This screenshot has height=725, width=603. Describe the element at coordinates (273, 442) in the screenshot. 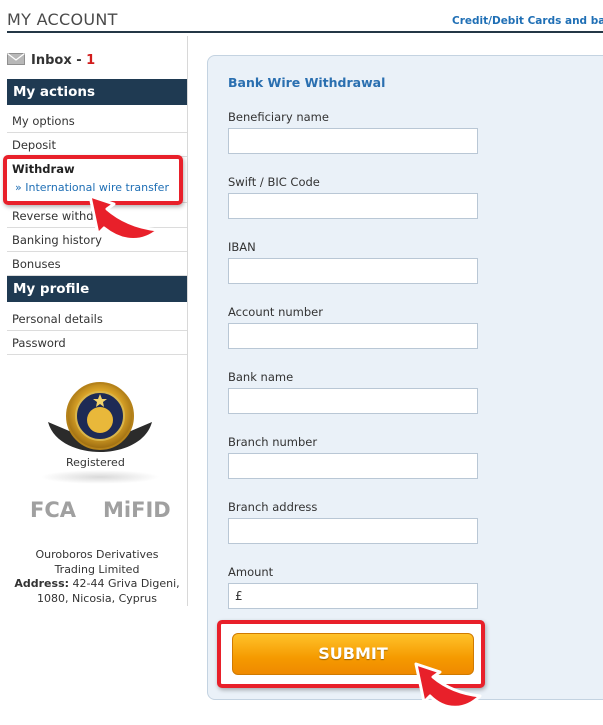

I see `branch-number-label: Branch number` at that location.